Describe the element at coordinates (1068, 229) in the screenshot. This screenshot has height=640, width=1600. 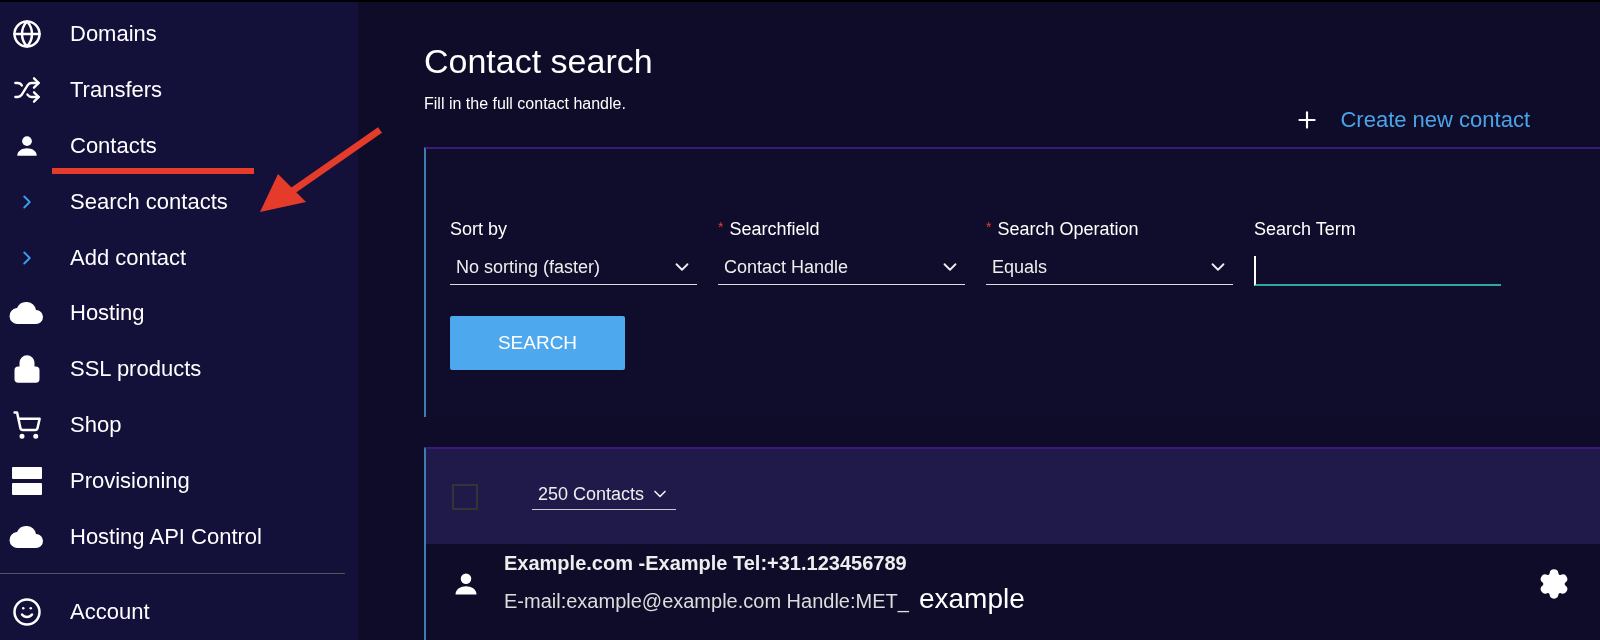
I see `field-label: Search Operation` at that location.